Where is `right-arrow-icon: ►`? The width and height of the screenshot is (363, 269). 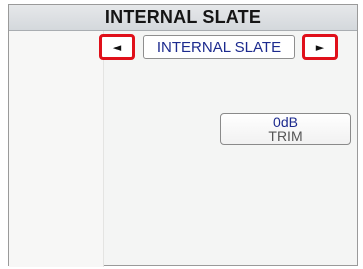 right-arrow-icon: ► is located at coordinates (320, 47).